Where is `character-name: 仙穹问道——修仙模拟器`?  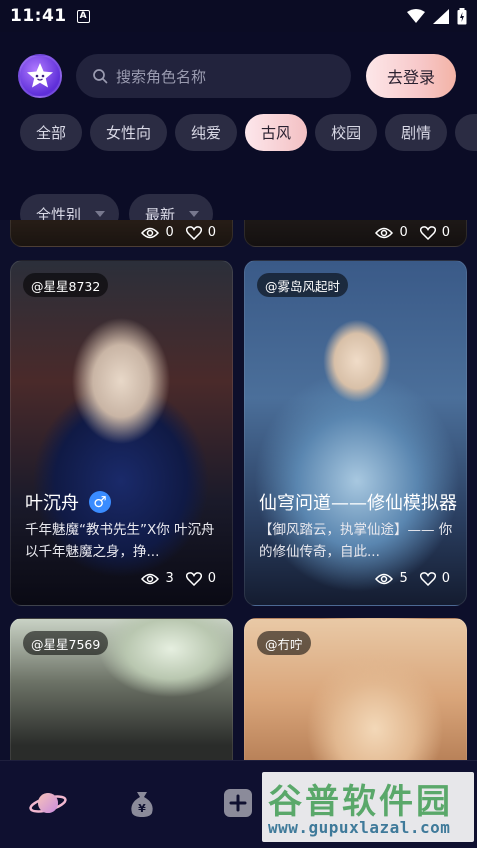
character-name: 仙穹问道——修仙模拟器 is located at coordinates (358, 503).